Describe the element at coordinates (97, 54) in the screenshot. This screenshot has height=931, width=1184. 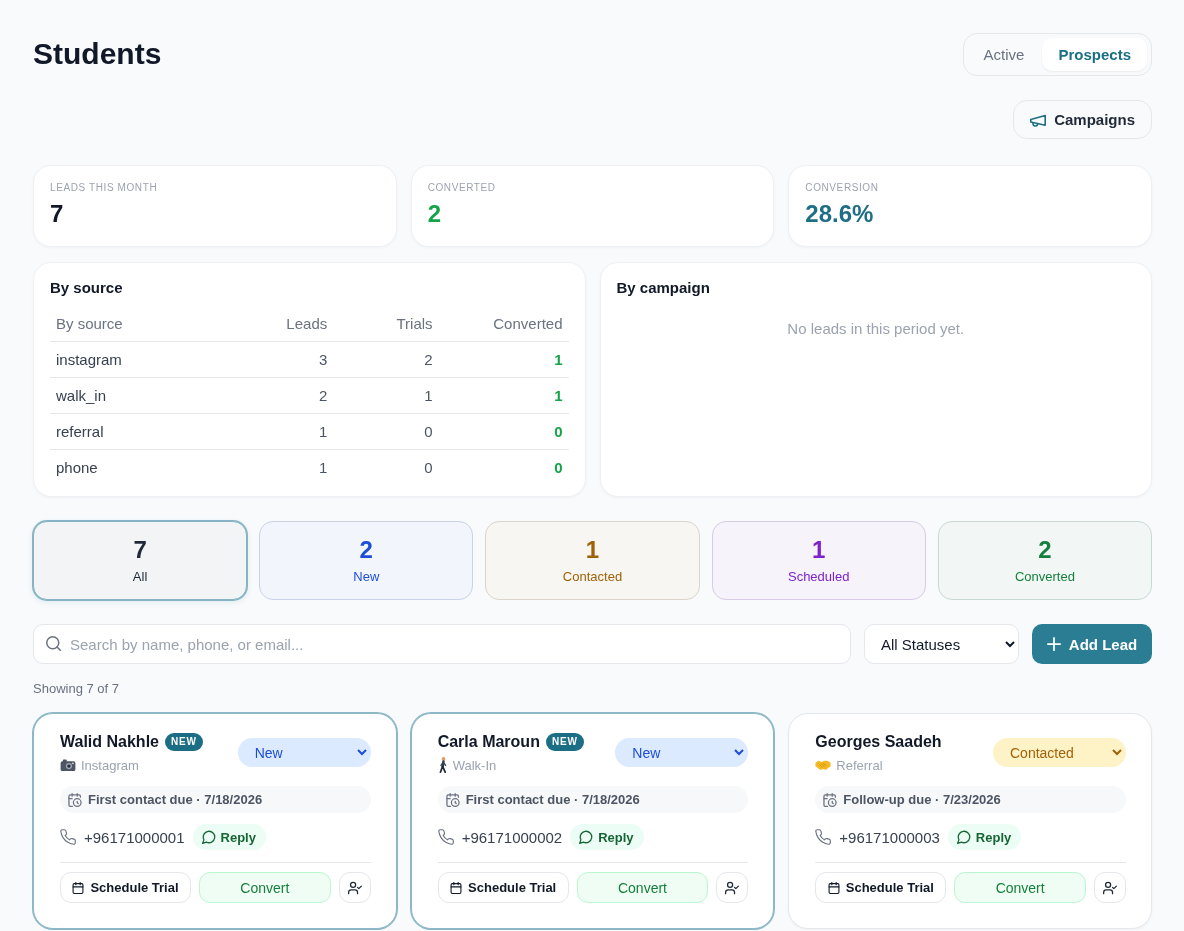
I see `page-title: Students` at that location.